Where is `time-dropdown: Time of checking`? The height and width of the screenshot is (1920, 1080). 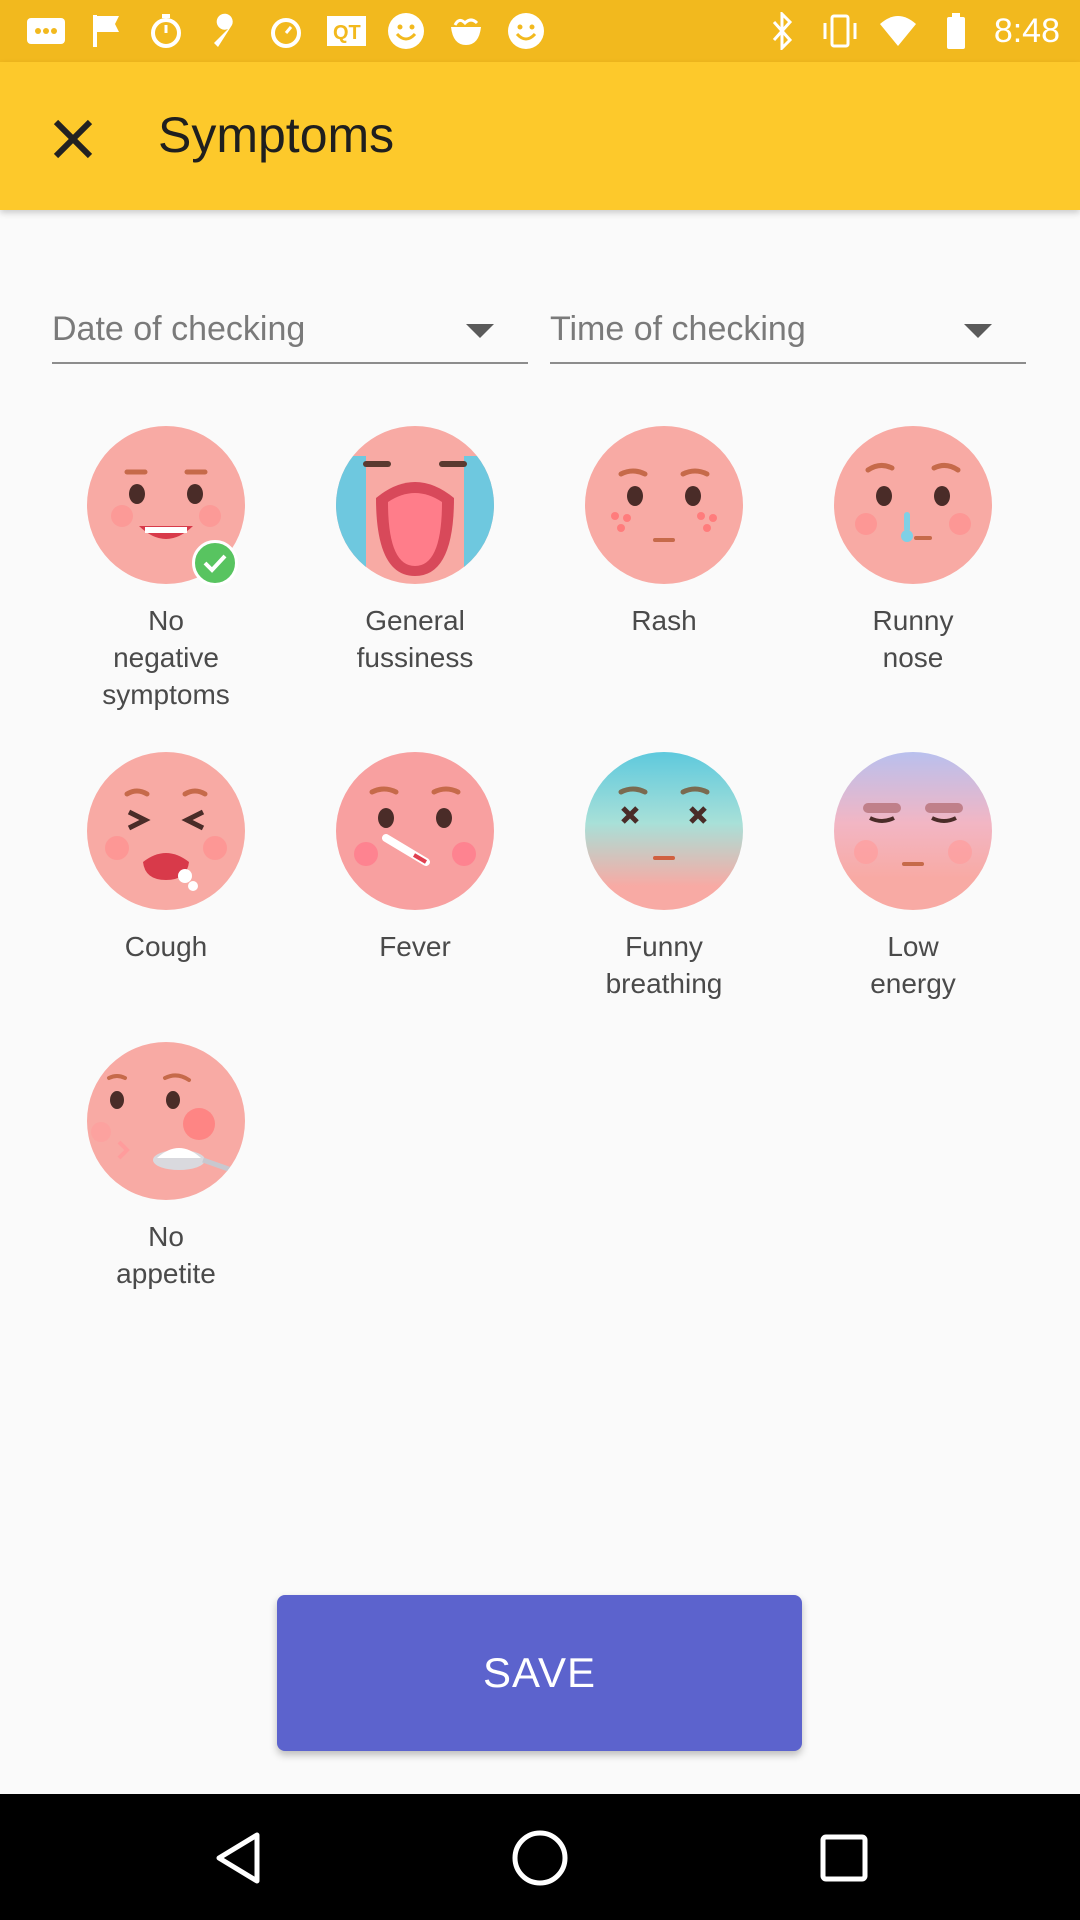
time-dropdown: Time of checking is located at coordinates (788, 333).